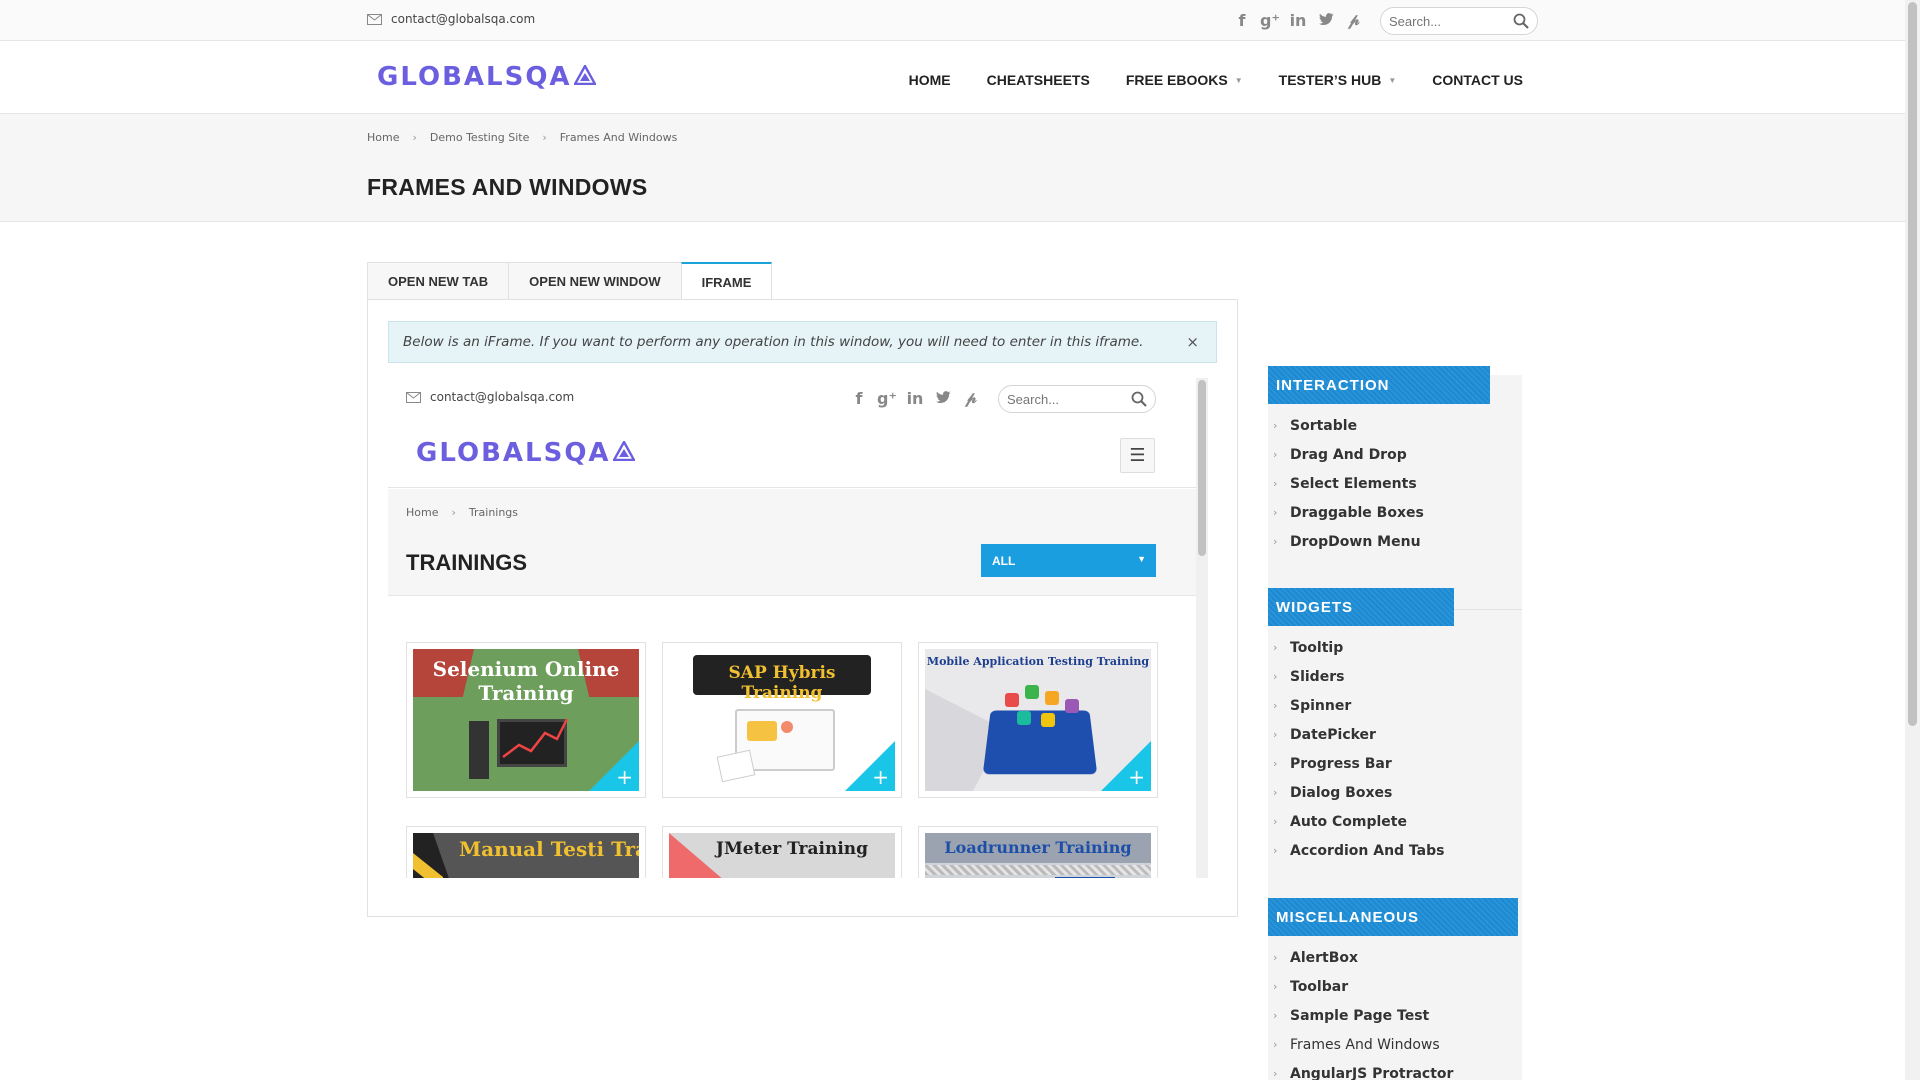  What do you see at coordinates (526, 681) in the screenshot?
I see `card-label: Selenium Online Training` at bounding box center [526, 681].